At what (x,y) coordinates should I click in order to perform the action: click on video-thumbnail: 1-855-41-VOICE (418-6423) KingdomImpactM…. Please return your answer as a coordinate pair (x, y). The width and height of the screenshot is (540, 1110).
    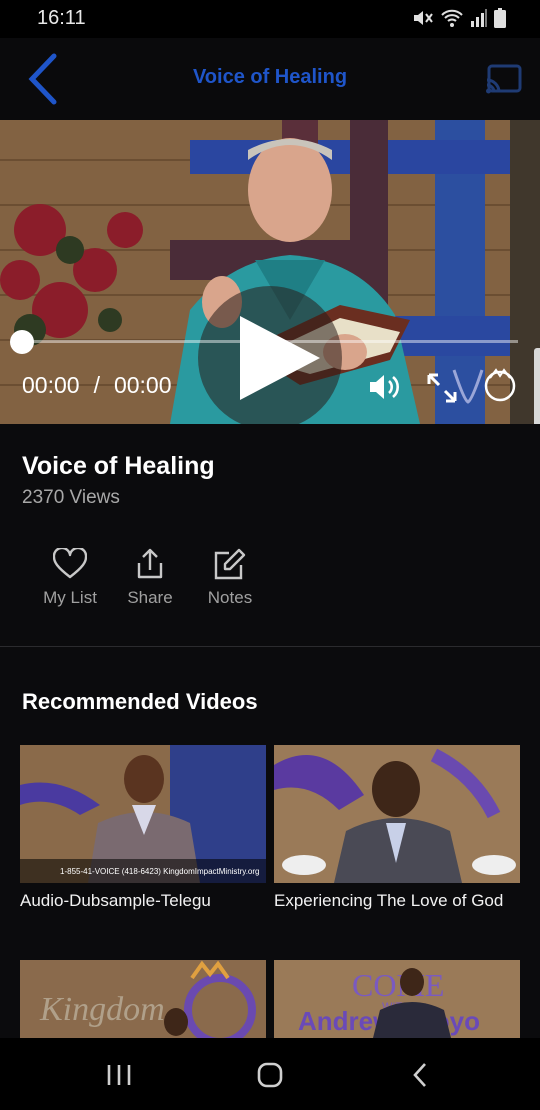
    Looking at the image, I should click on (143, 814).